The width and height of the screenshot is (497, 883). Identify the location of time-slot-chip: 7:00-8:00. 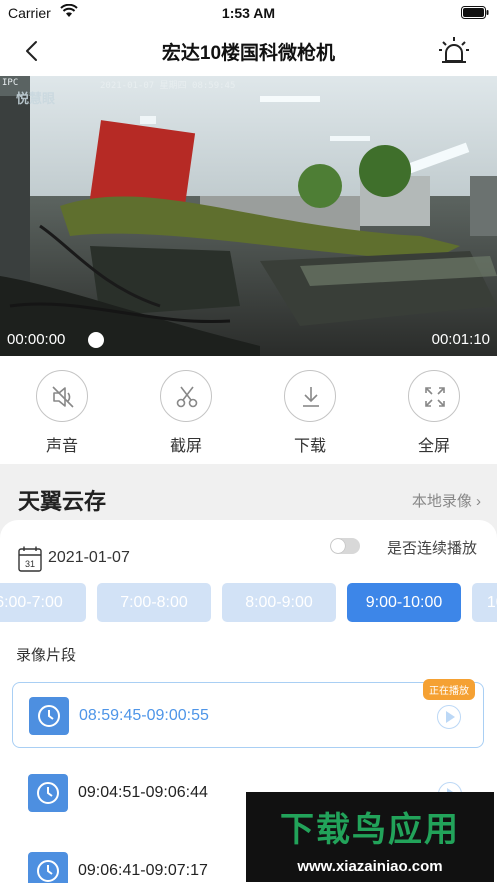
(154, 602).